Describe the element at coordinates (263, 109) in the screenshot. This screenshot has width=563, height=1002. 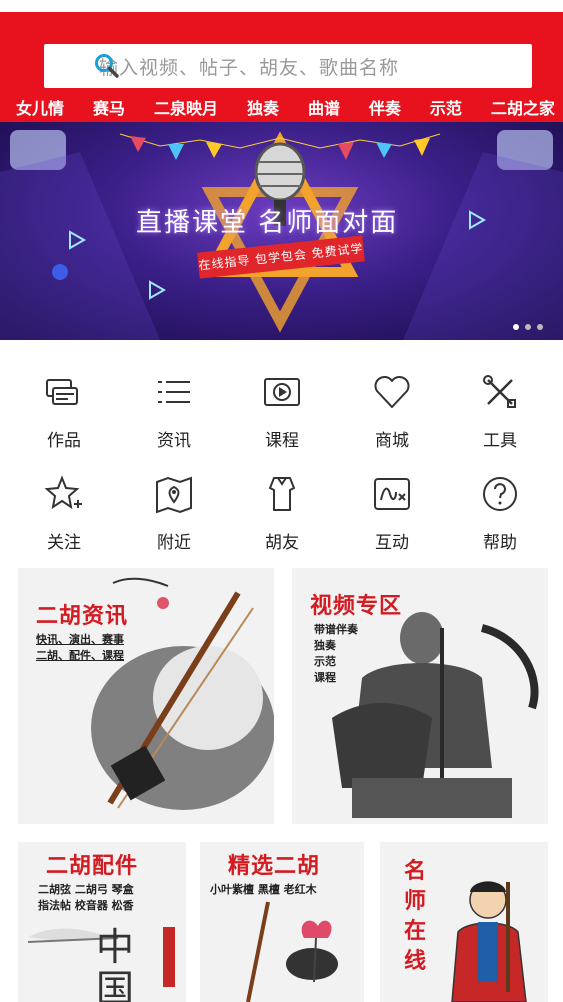
I see `nav-item: 独奏` at that location.